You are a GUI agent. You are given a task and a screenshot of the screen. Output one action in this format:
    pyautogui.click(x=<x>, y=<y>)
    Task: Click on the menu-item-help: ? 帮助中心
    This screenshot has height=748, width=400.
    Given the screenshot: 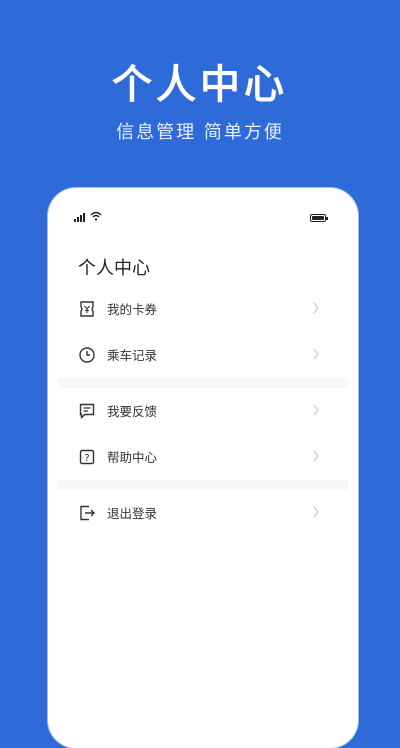 What is the action you would take?
    pyautogui.click(x=203, y=457)
    